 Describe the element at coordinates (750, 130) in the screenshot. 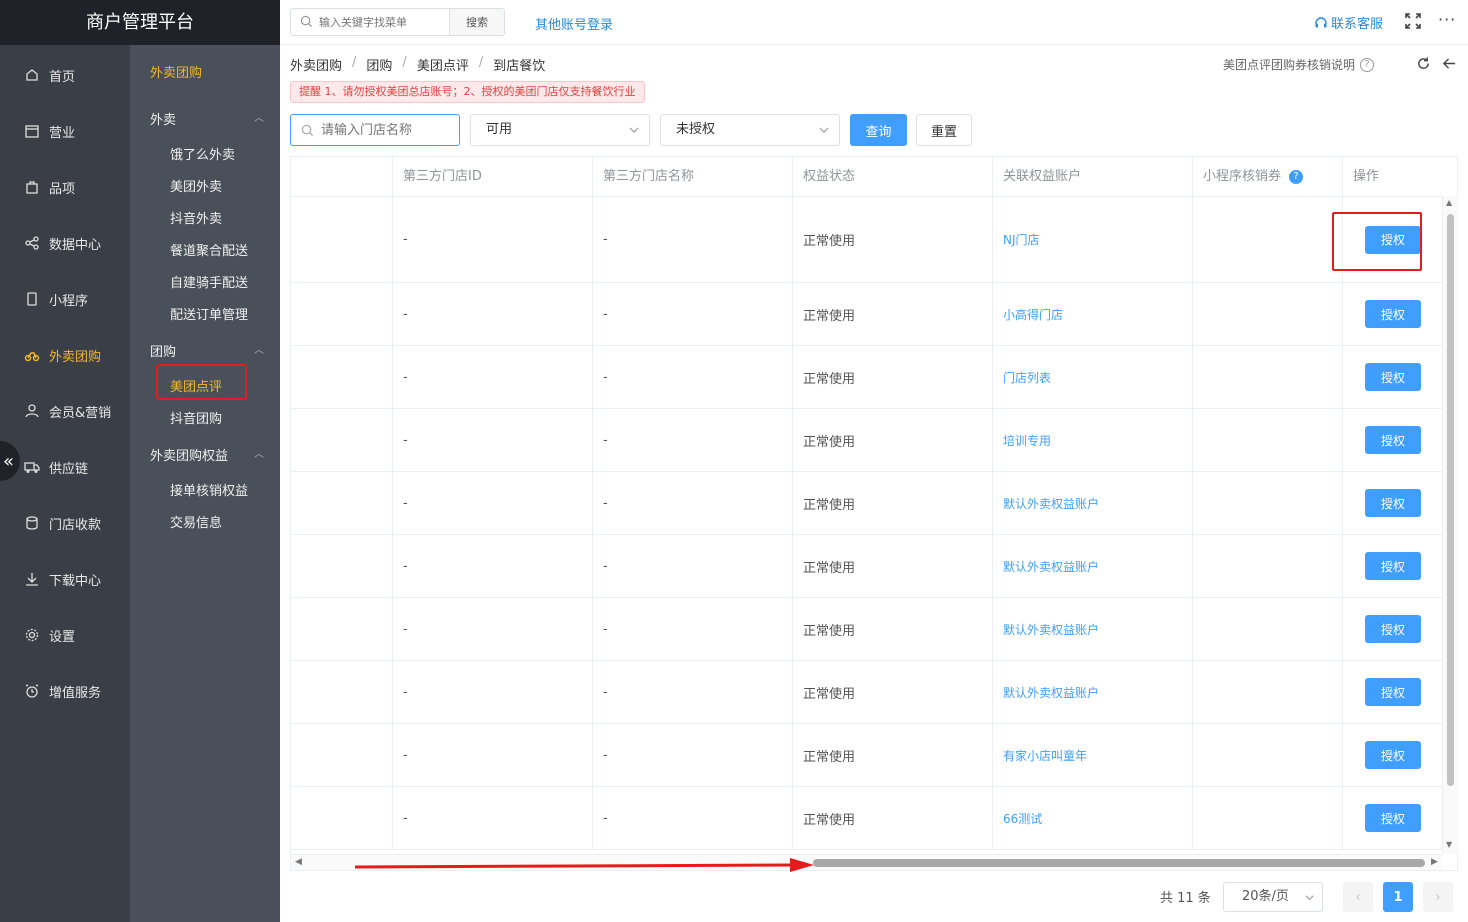

I see `auth-status-select: 未授权` at that location.